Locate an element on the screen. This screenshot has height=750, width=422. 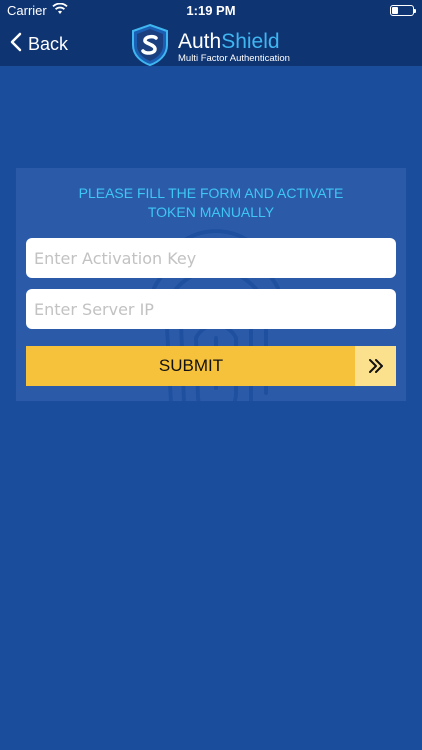
activation-key-input is located at coordinates (211, 258).